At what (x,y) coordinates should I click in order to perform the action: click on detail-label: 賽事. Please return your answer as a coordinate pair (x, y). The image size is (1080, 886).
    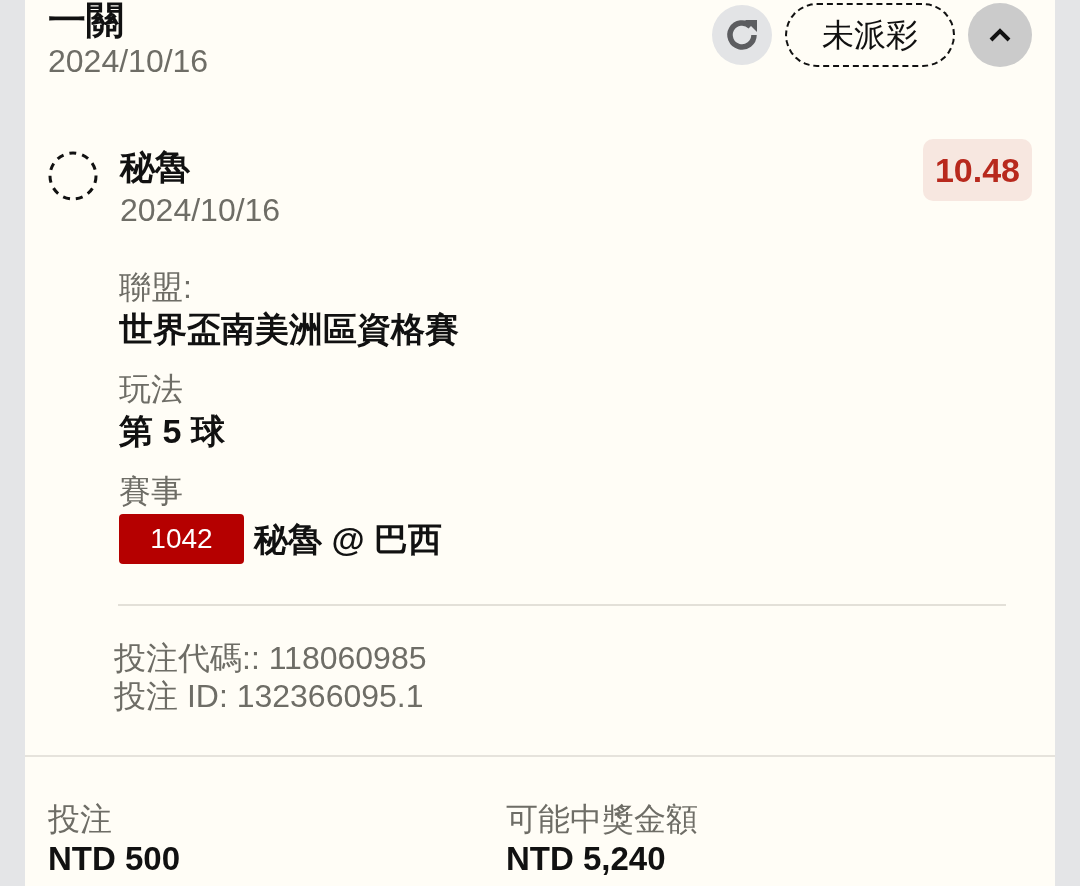
    Looking at the image, I should click on (151, 491).